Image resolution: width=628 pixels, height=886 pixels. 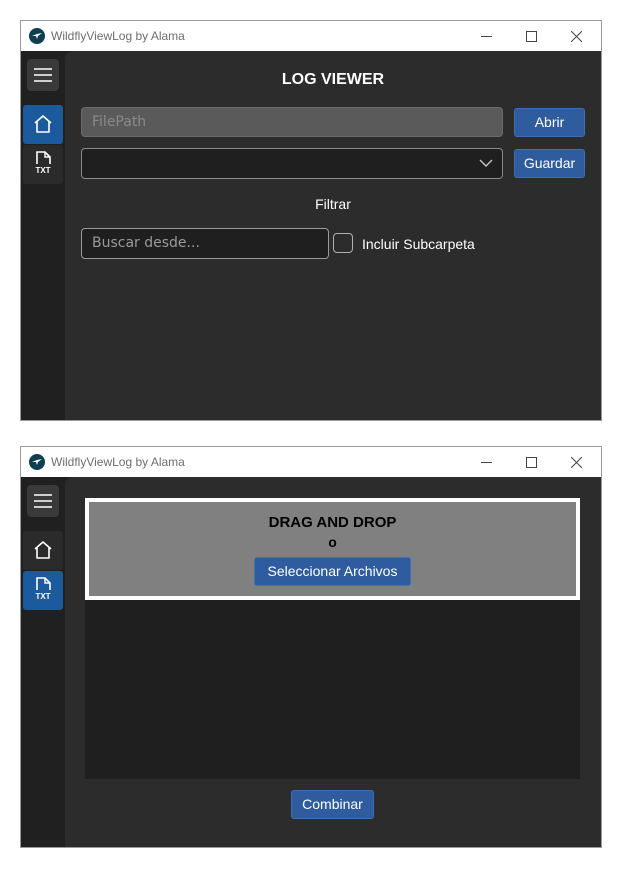 What do you see at coordinates (333, 79) in the screenshot?
I see `page-title: LOG VIEWER` at bounding box center [333, 79].